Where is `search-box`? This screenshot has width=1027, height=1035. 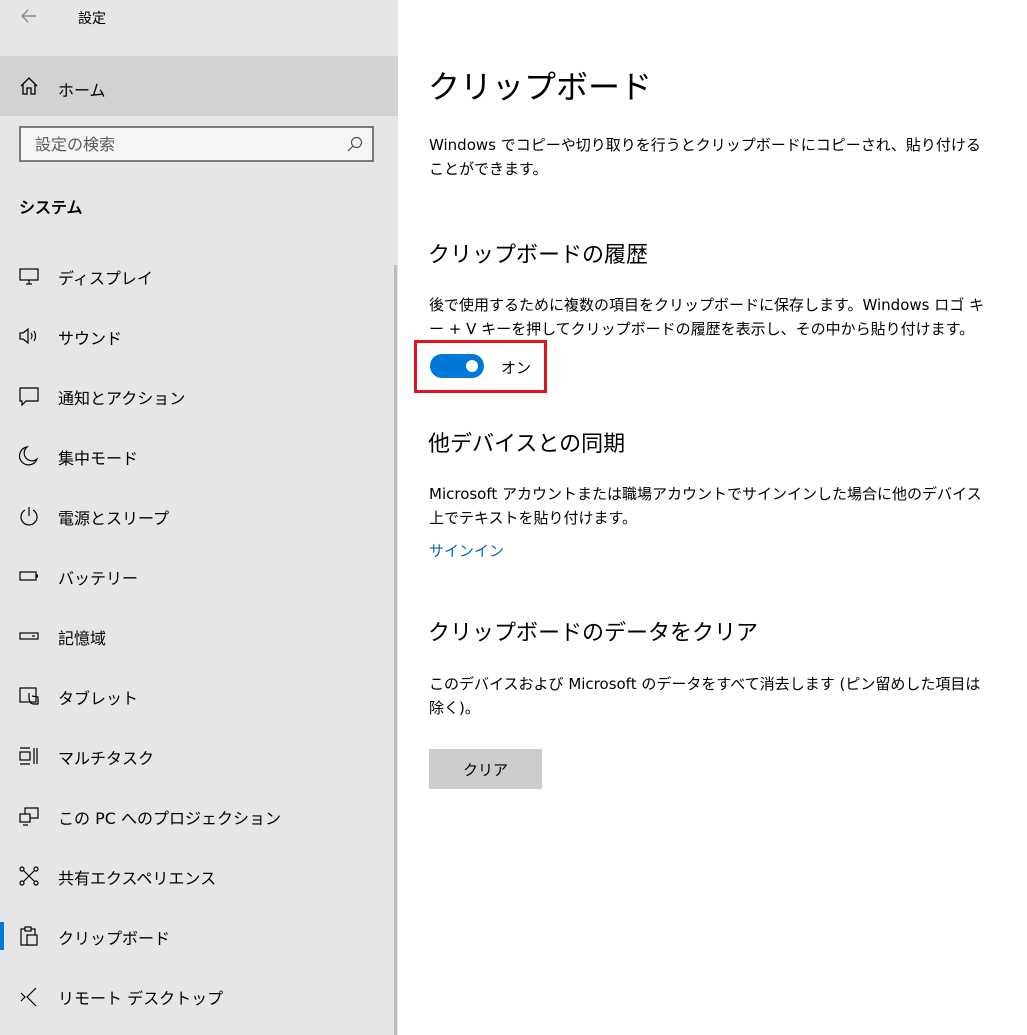
search-box is located at coordinates (196, 144).